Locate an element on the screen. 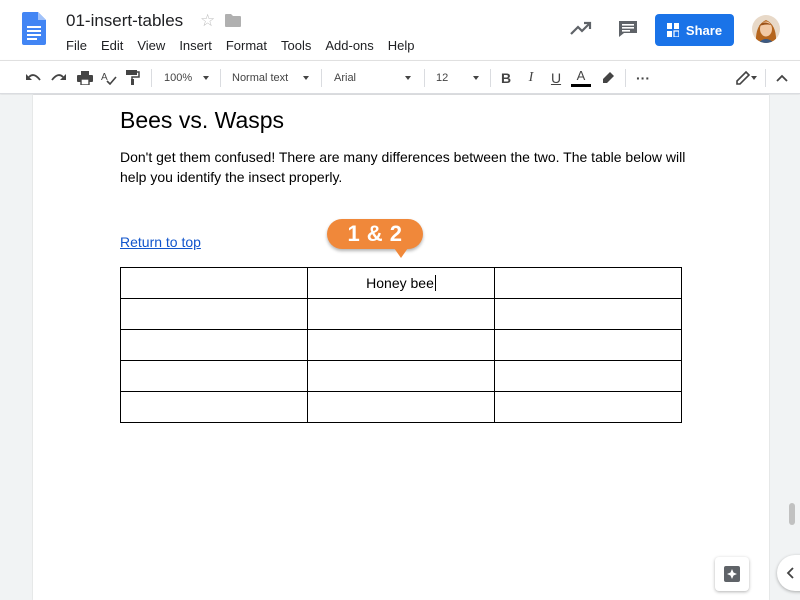 Image resolution: width=800 pixels, height=600 pixels. menu-format: Format is located at coordinates (246, 45).